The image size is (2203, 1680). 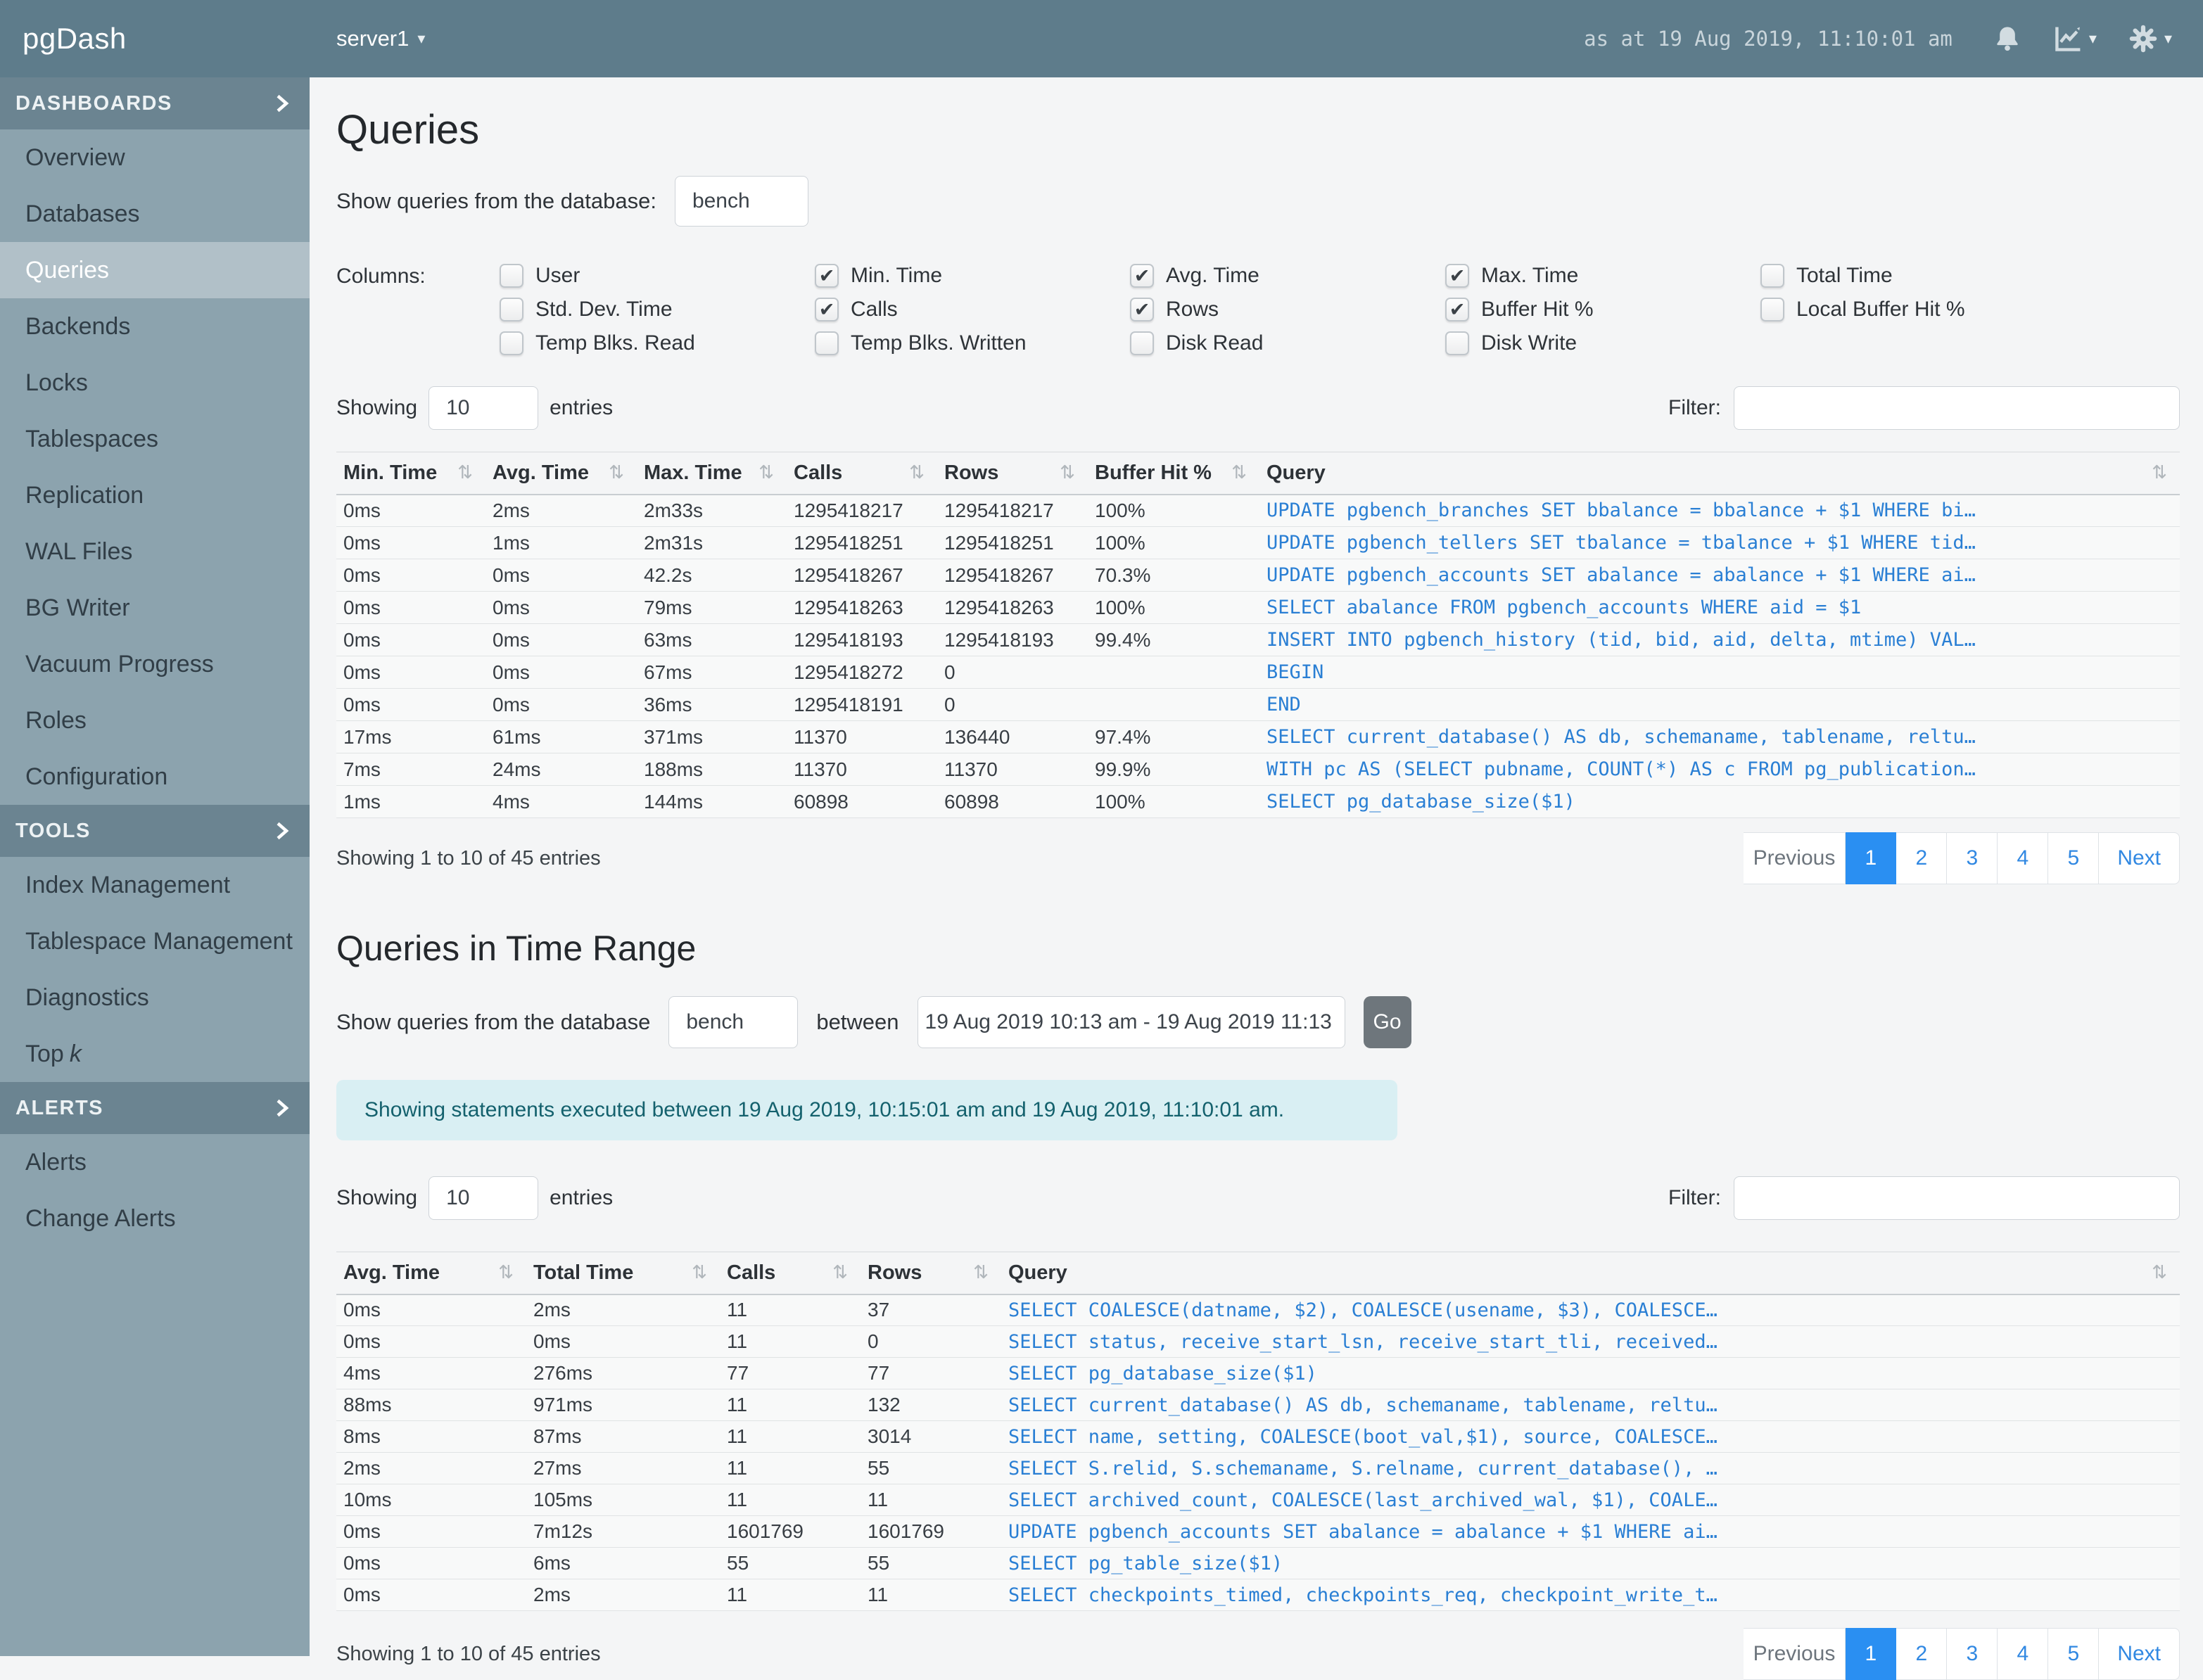 What do you see at coordinates (155, 214) in the screenshot?
I see `sidebar-item: Databases` at bounding box center [155, 214].